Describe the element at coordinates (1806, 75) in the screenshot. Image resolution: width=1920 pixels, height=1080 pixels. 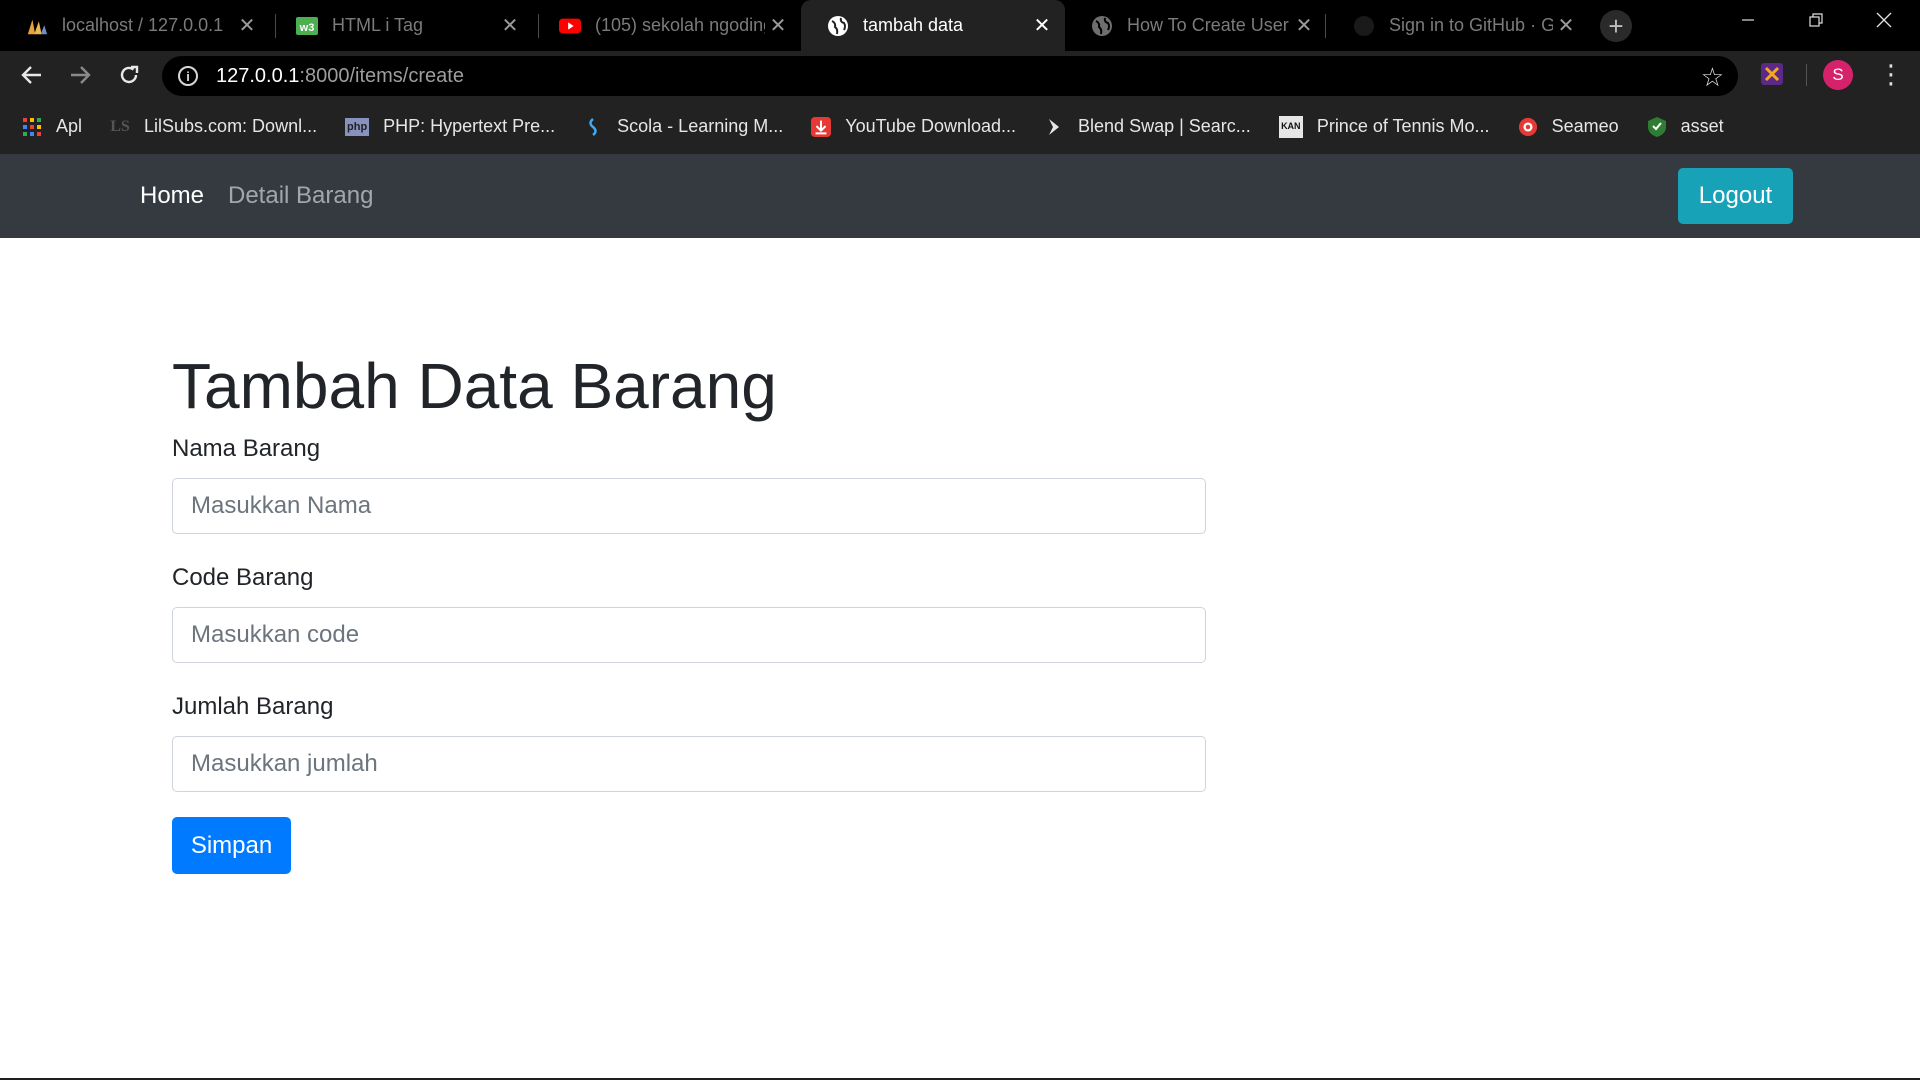
I see `toolbar-divider` at that location.